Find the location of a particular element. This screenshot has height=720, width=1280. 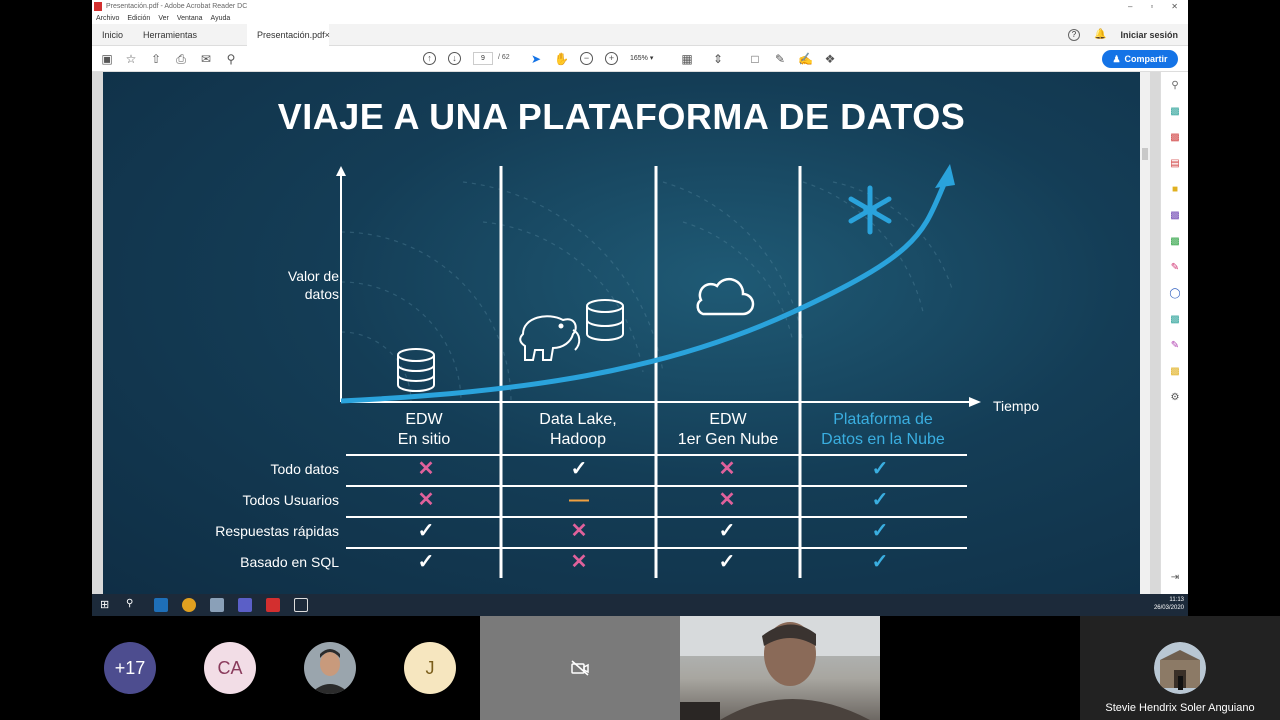

search-icon: ⚲ is located at coordinates (231, 59).